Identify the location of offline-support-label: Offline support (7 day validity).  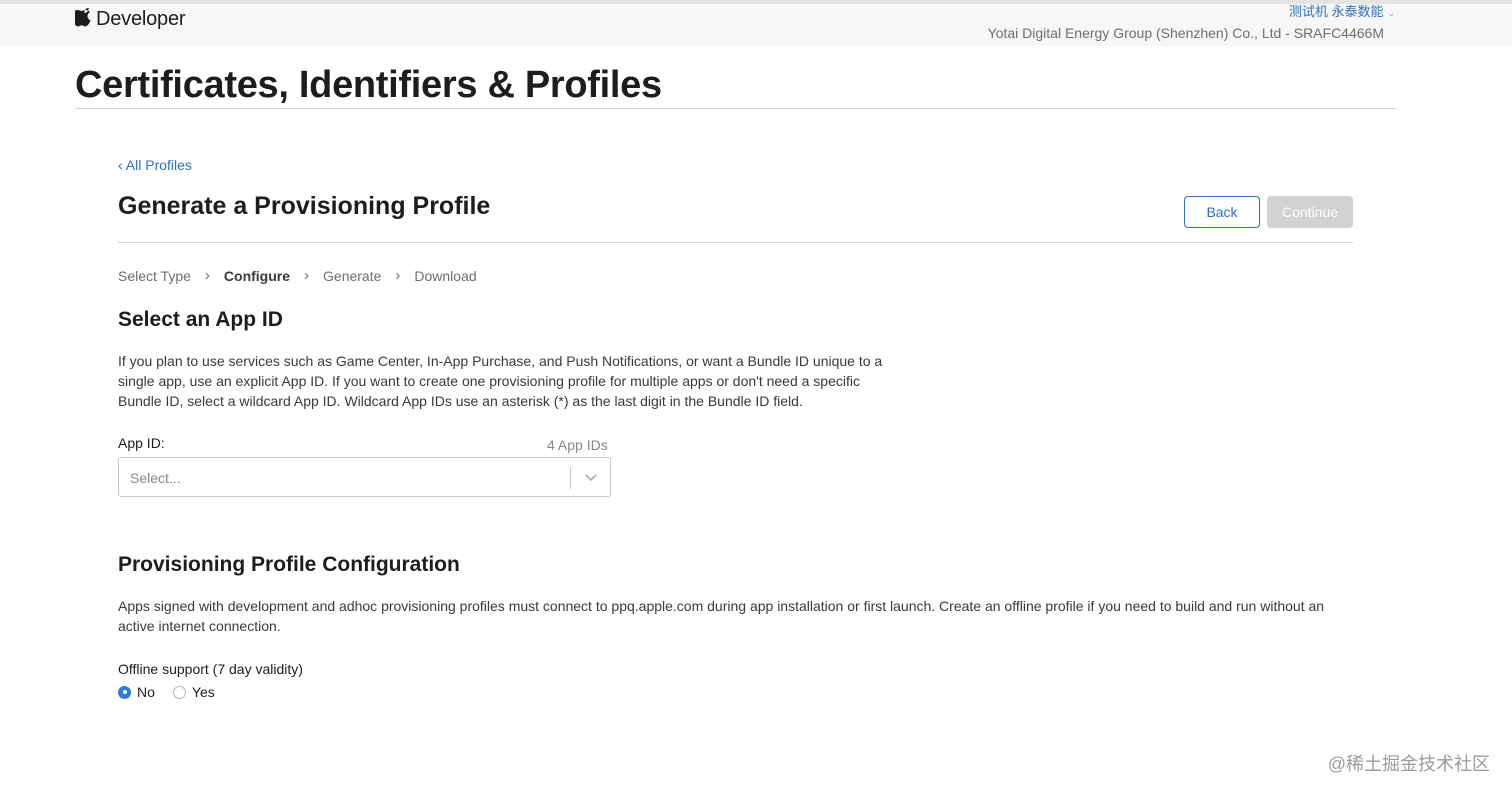
(210, 669).